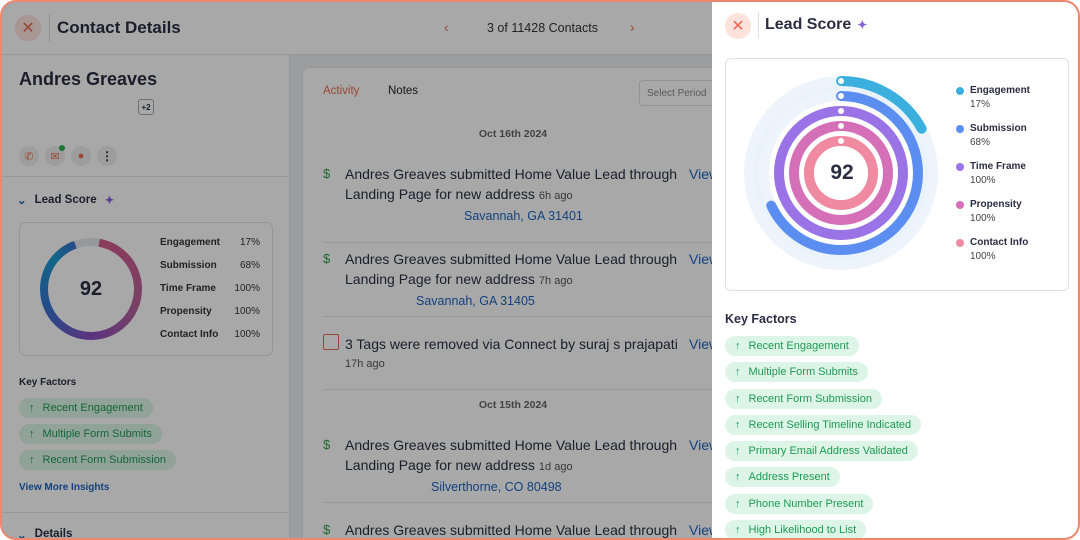 The width and height of the screenshot is (1080, 540). Describe the element at coordinates (577, 487) in the screenshot. I see `location-link: Silverthorne, CO 80498` at that location.